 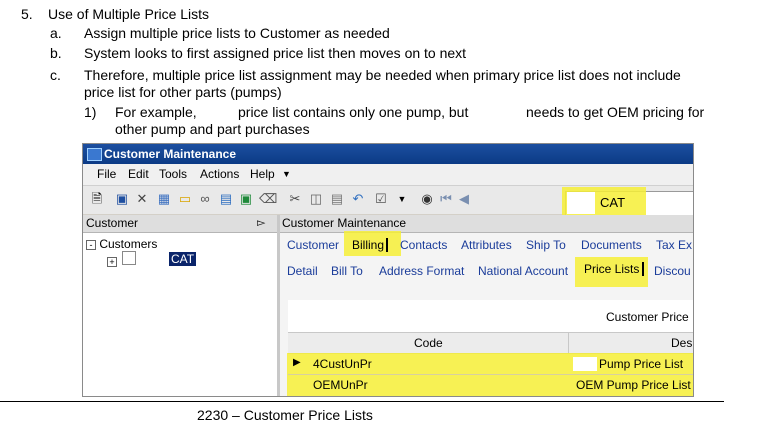 What do you see at coordinates (370, 245) in the screenshot?
I see `tab-billing: Billing` at bounding box center [370, 245].